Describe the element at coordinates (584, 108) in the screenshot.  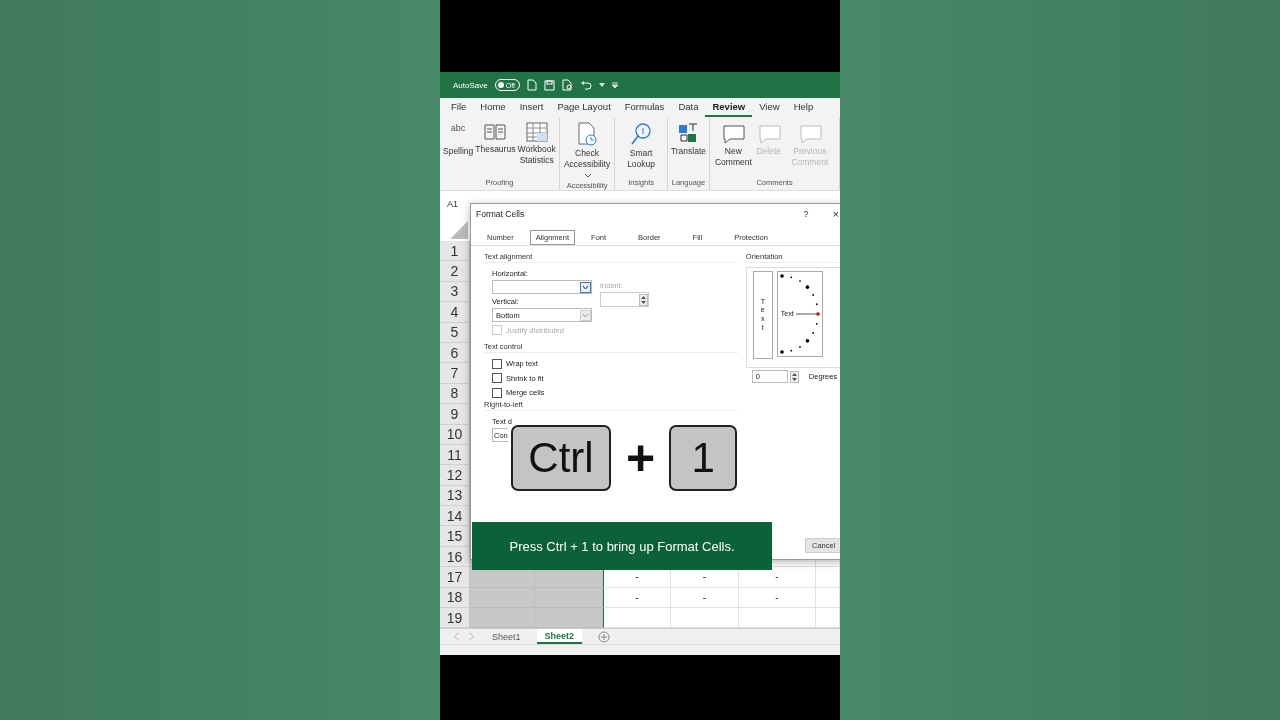
I see `menu-tab: Page Layout` at that location.